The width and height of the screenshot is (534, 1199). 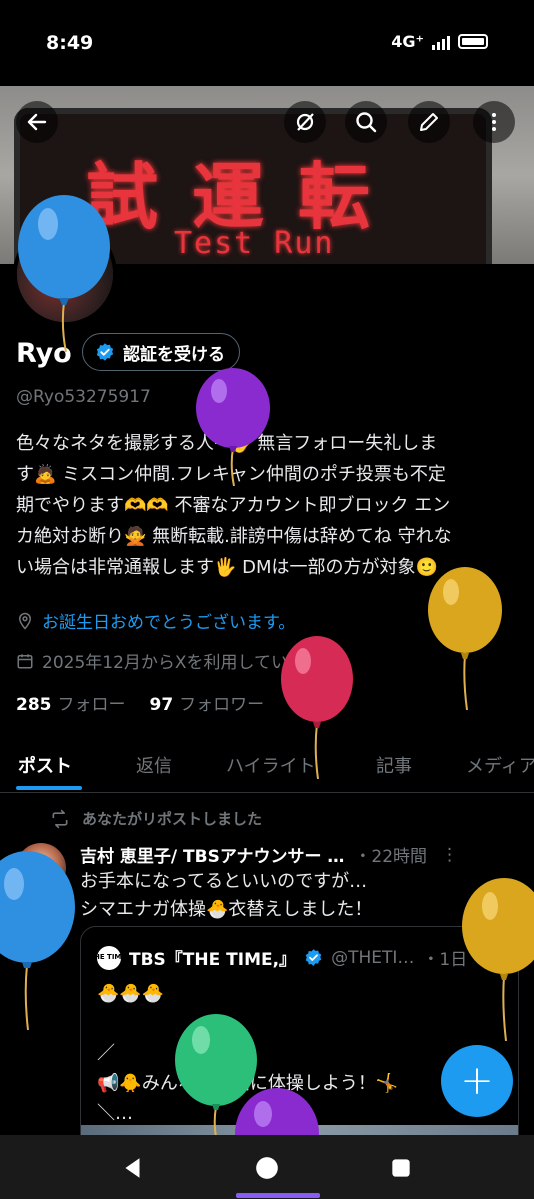 I want to click on network-type: 4G⁺, so click(x=407, y=41).